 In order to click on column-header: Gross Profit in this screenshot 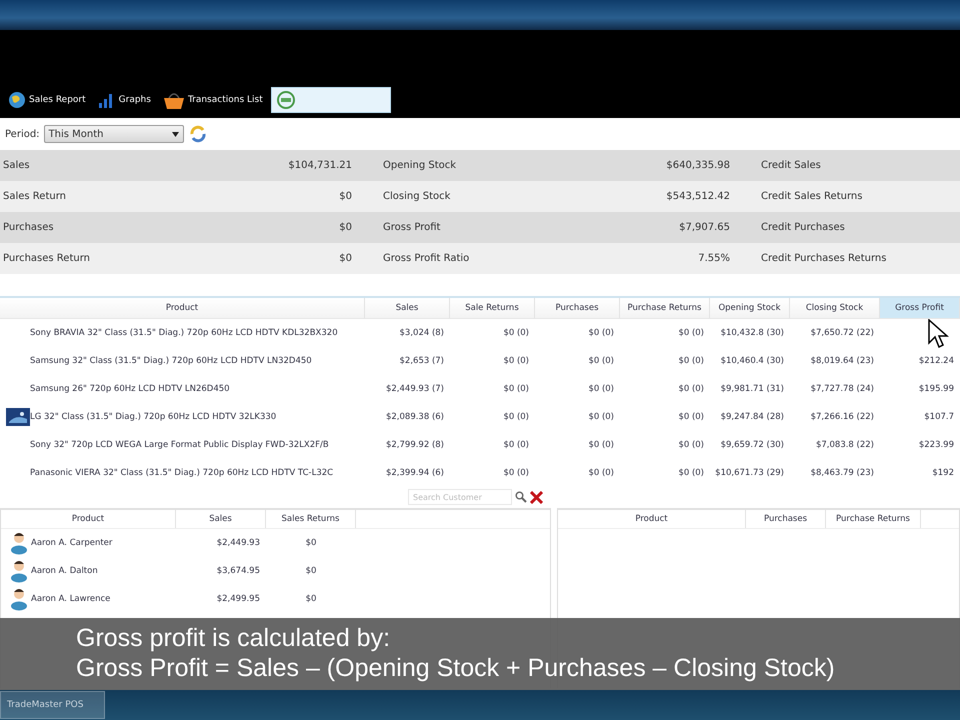, I will do `click(920, 308)`.